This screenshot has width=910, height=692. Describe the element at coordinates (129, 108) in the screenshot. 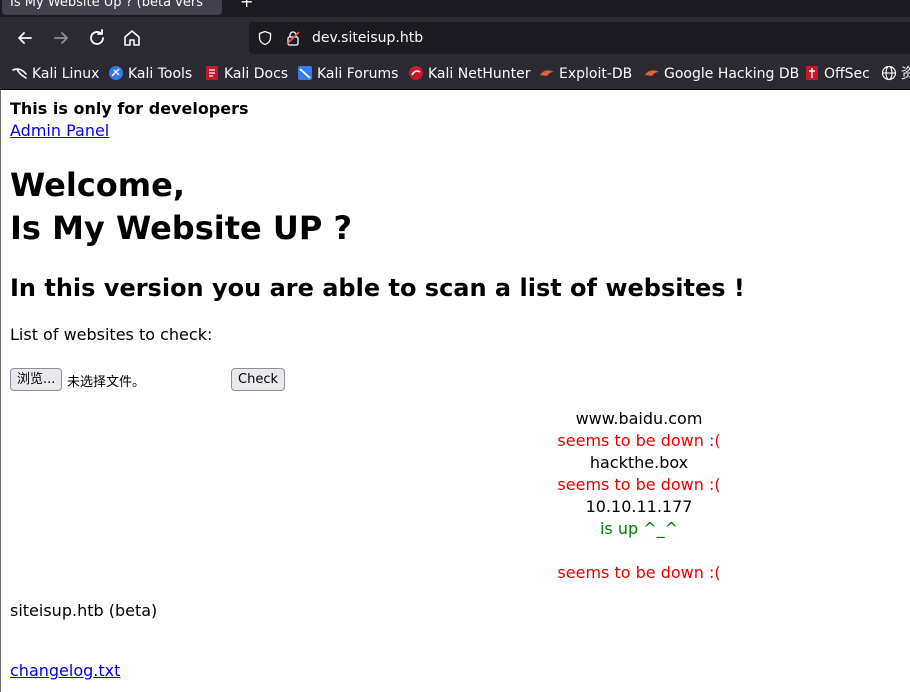

I see `developer-notice: This is only for developers` at that location.